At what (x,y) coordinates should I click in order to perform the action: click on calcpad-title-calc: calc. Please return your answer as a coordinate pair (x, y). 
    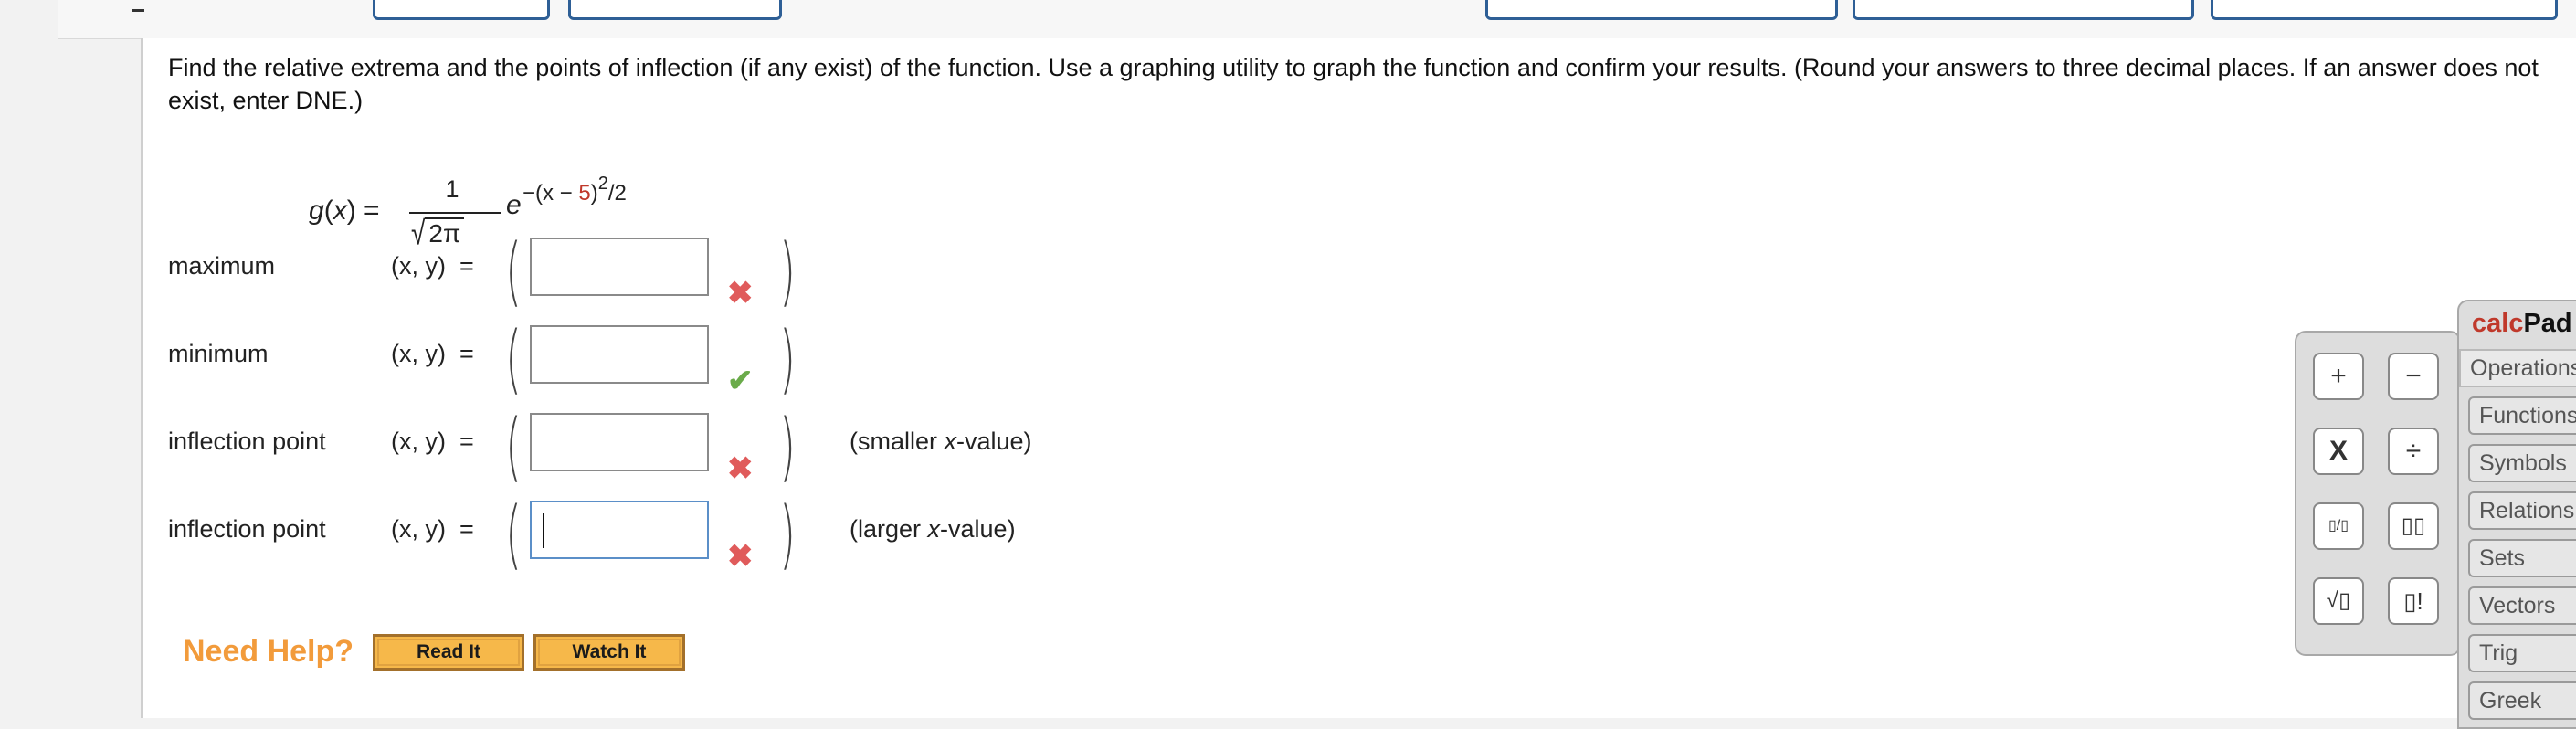
    Looking at the image, I should click on (2498, 323).